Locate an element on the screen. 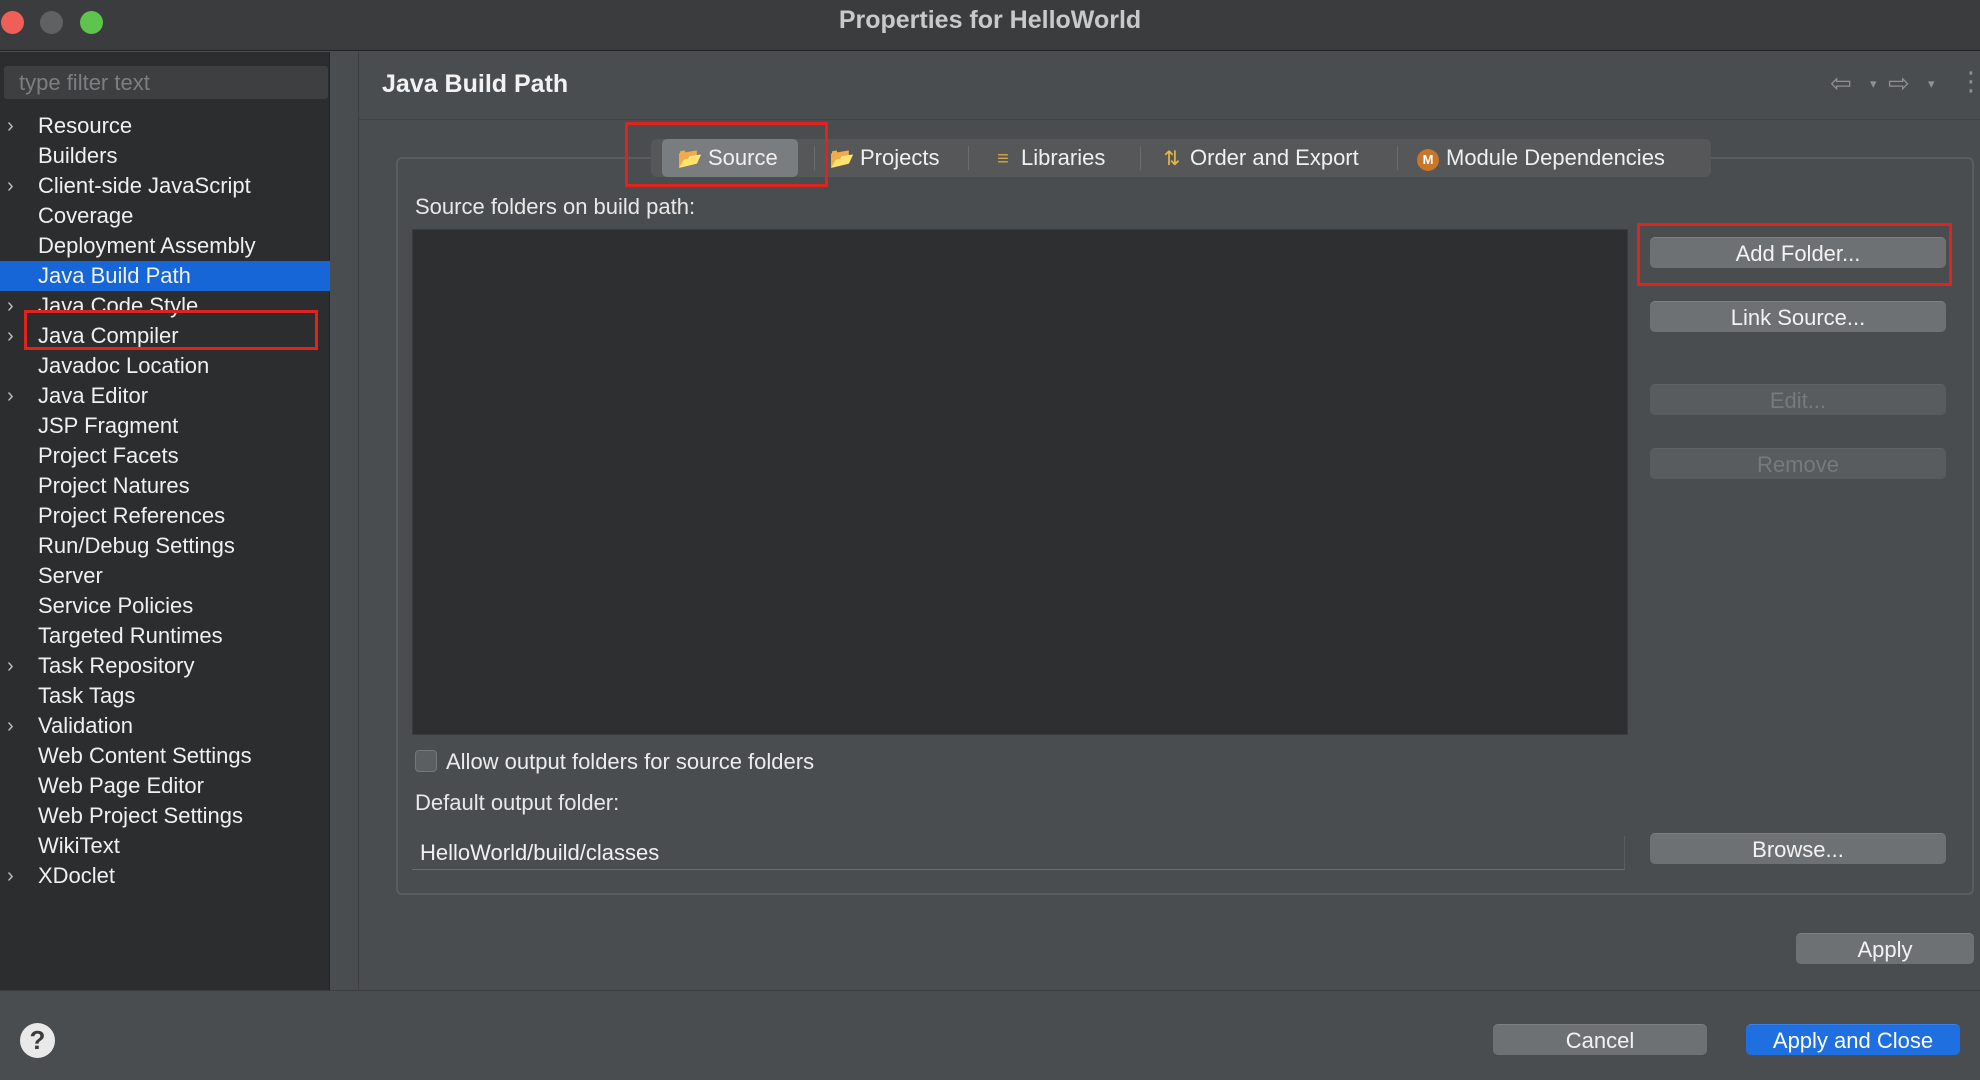 The image size is (1980, 1080). tab-order-and-export: ⇅ Order and Export is located at coordinates (1258, 158).